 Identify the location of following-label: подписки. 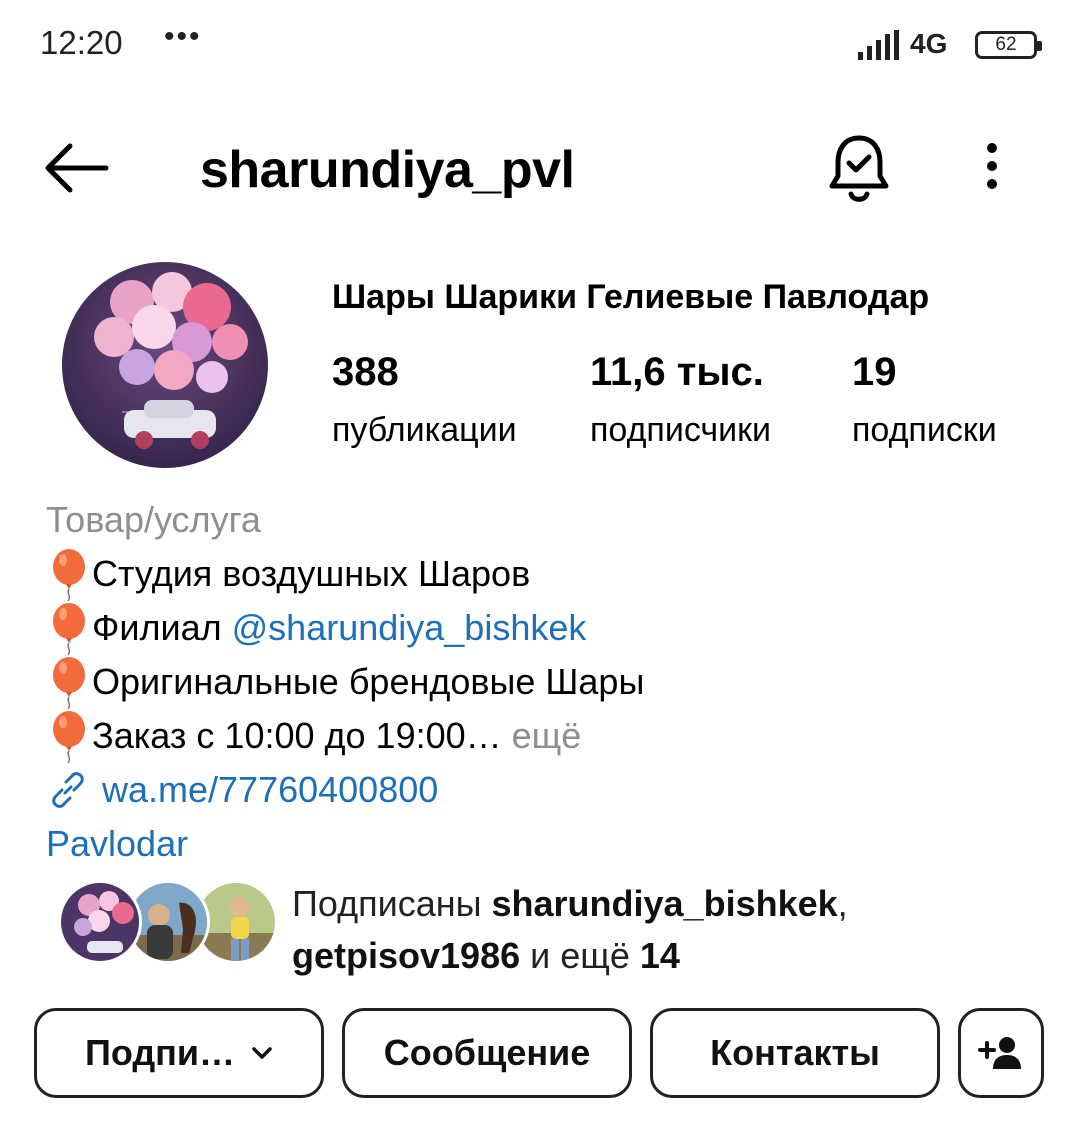
(924, 430).